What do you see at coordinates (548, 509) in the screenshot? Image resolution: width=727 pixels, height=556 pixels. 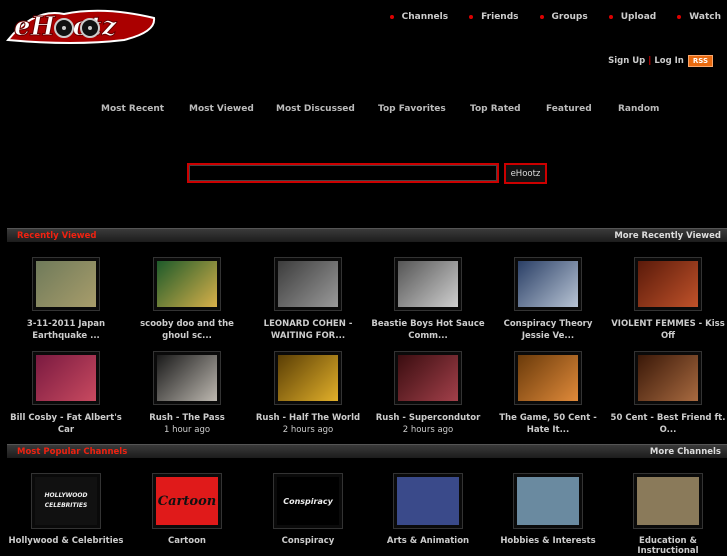 I see `channel-item: Hobbies & Interests` at bounding box center [548, 509].